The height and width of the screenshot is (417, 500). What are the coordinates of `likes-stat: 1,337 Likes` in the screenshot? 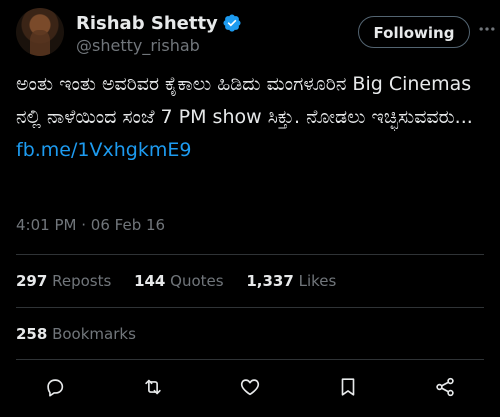 It's located at (291, 281).